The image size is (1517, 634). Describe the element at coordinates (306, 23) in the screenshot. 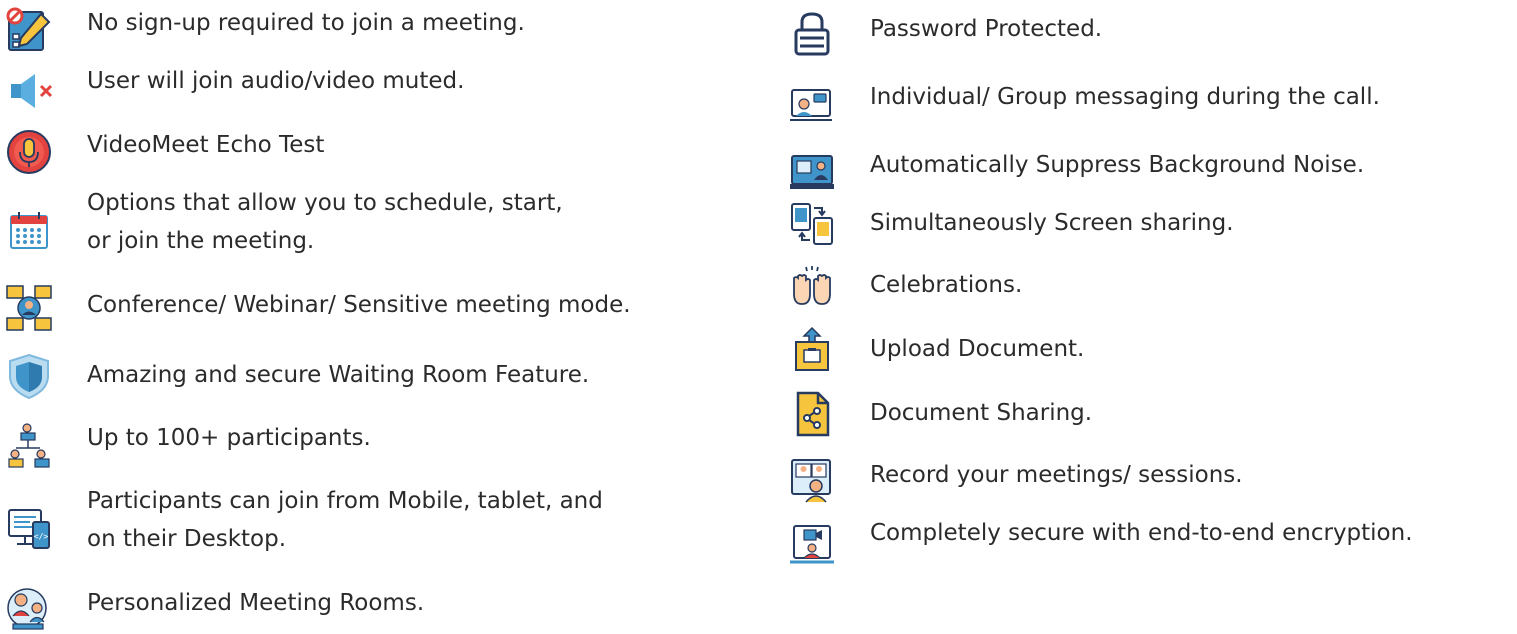

I see `feature-label: No sign-up required to join a meeting.` at that location.